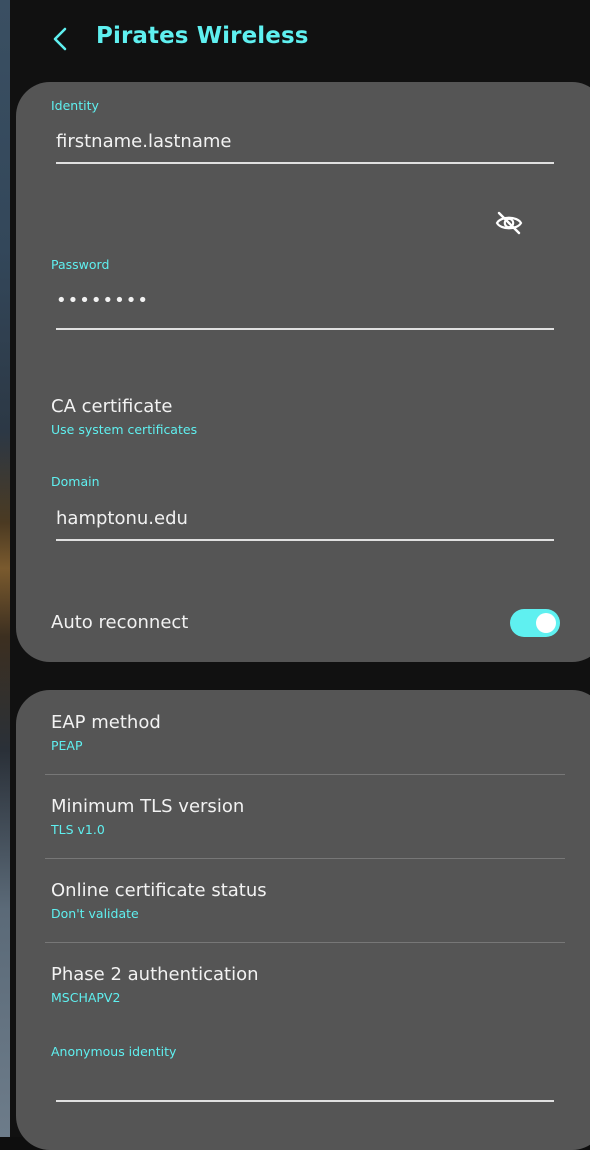  Describe the element at coordinates (61, 39) in the screenshot. I see `chevron-left-icon` at that location.